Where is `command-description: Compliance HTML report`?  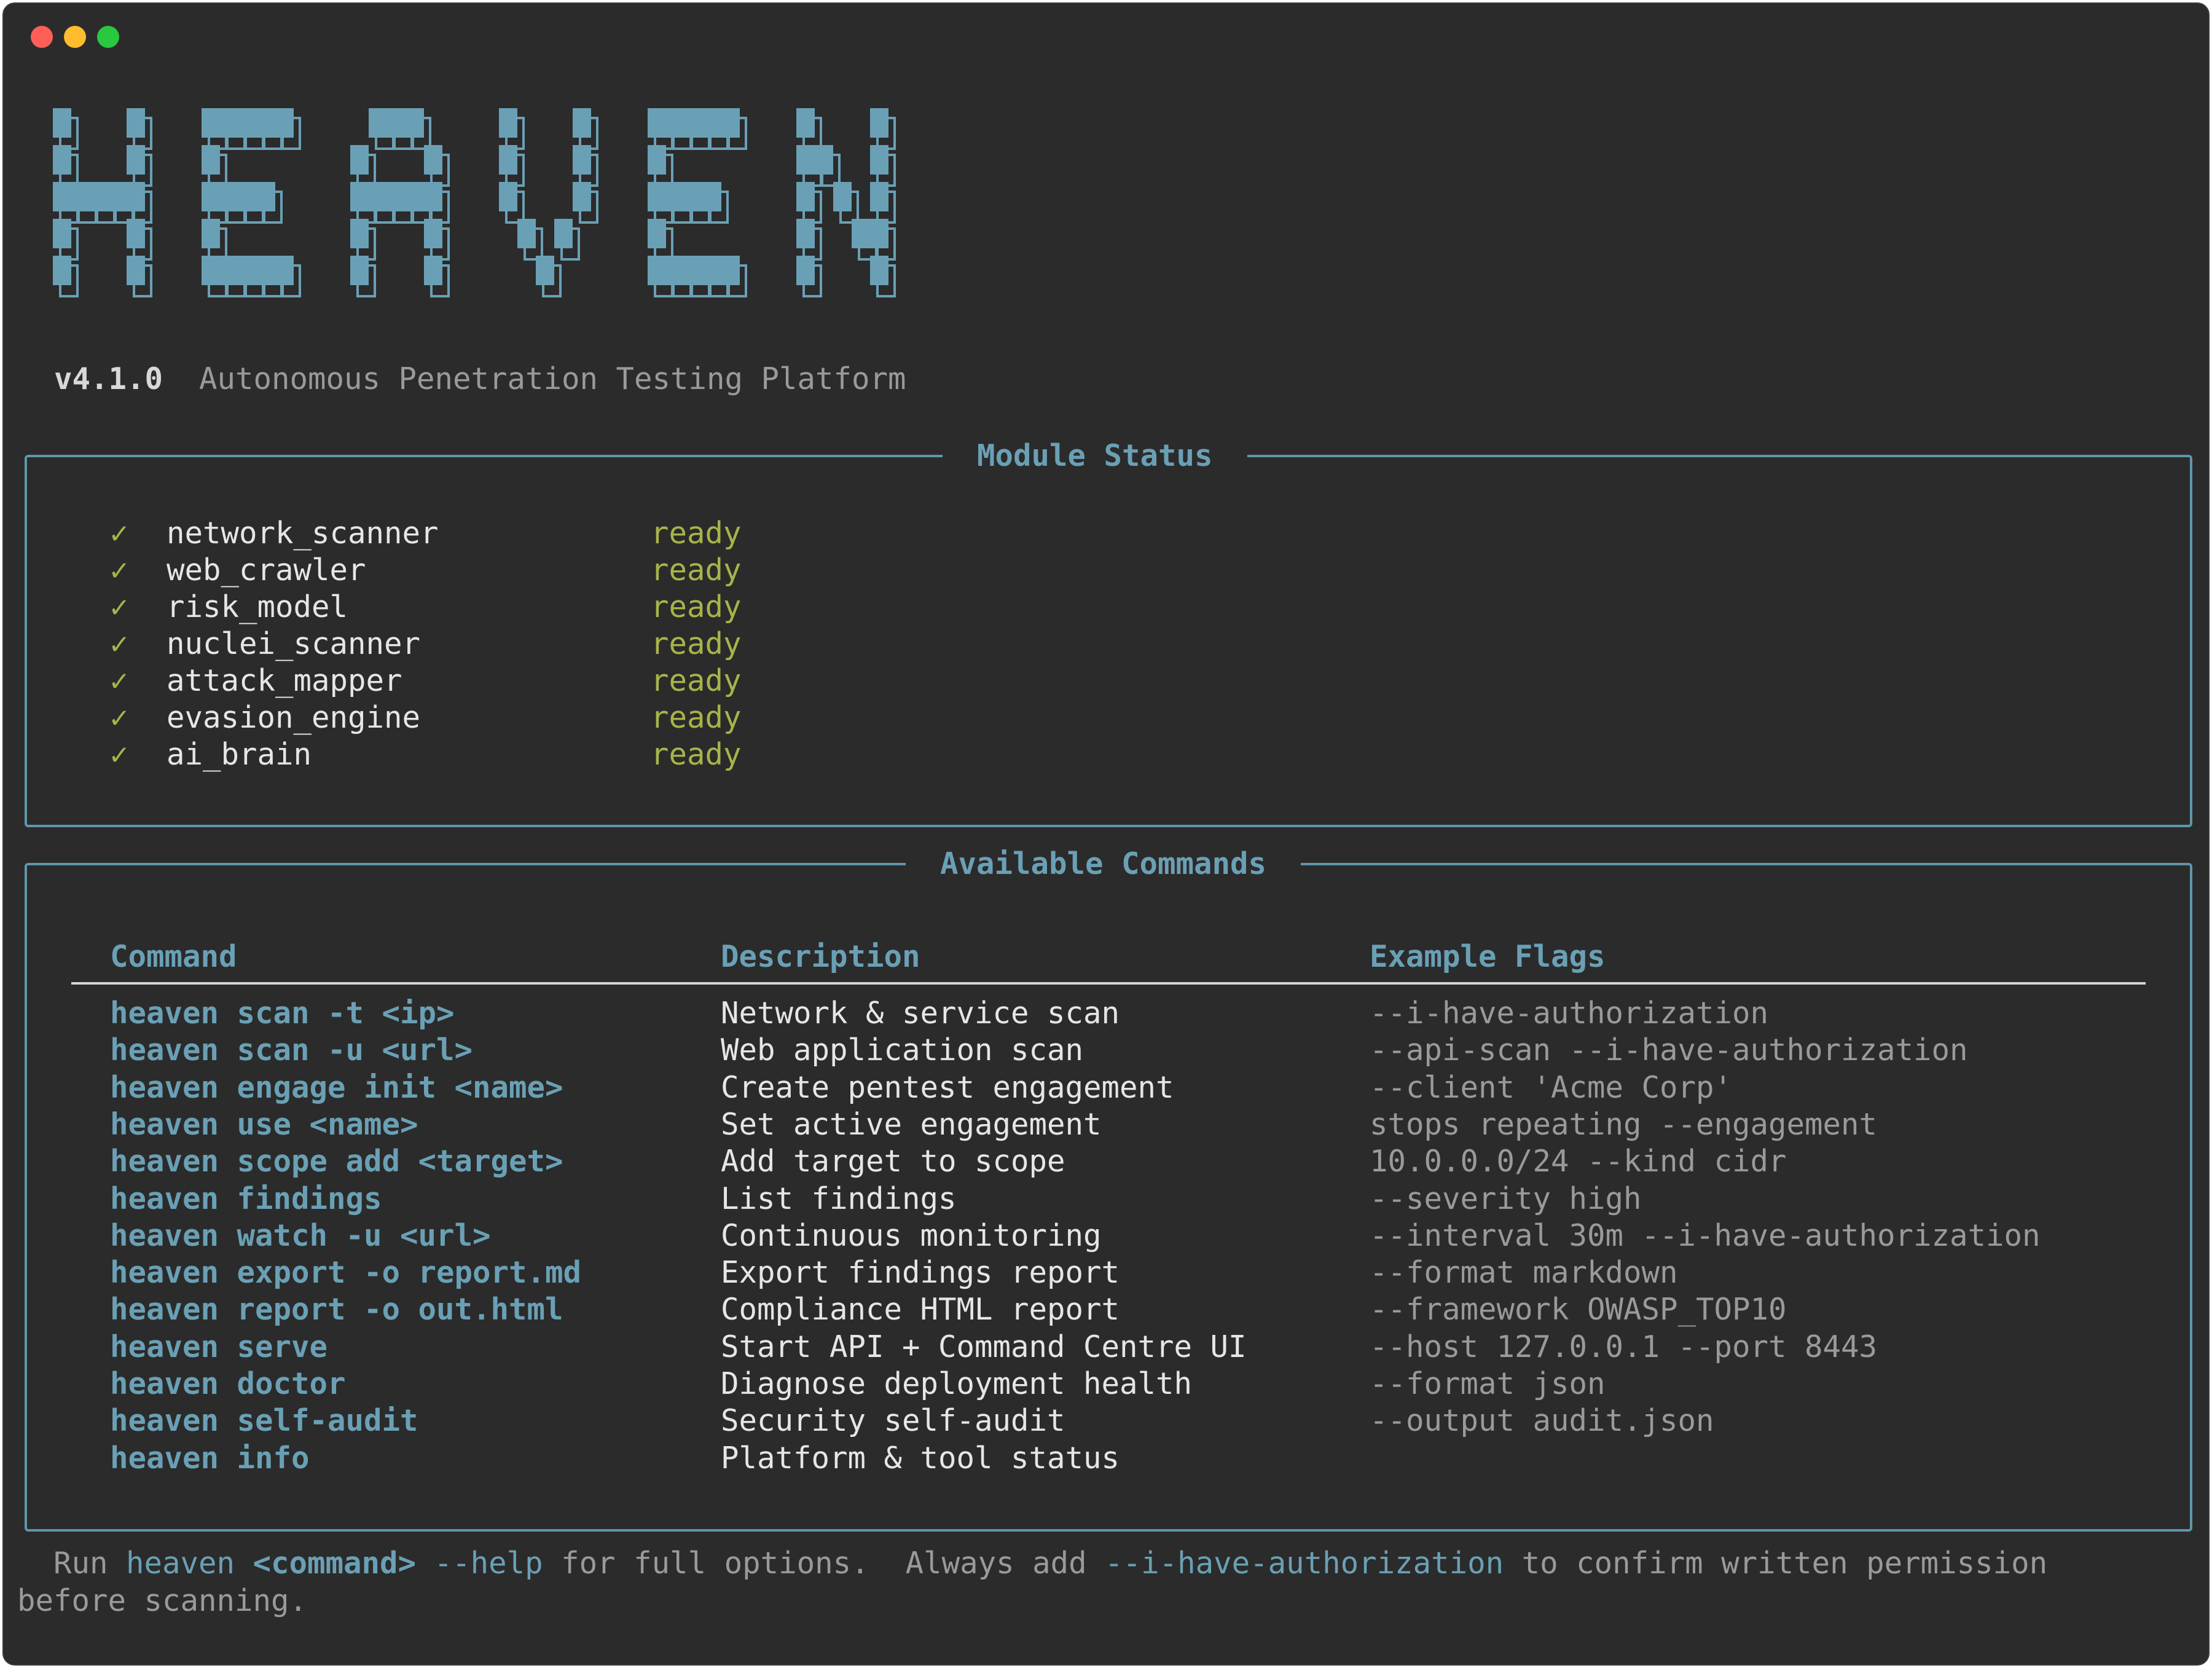
command-description: Compliance HTML report is located at coordinates (920, 1310).